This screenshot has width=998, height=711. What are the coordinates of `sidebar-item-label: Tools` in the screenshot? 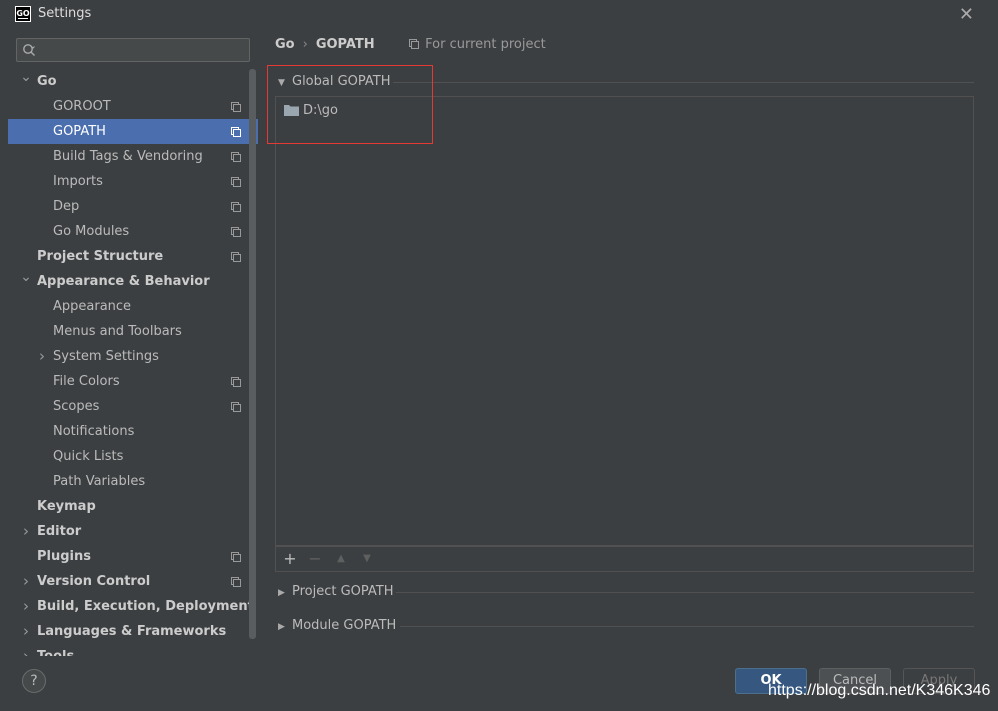 It's located at (55, 650).